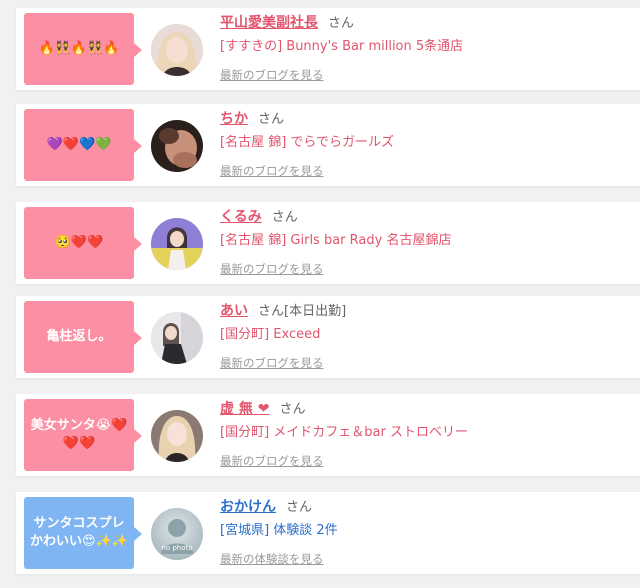  Describe the element at coordinates (241, 217) in the screenshot. I see `profile-name-link: くるみ` at that location.